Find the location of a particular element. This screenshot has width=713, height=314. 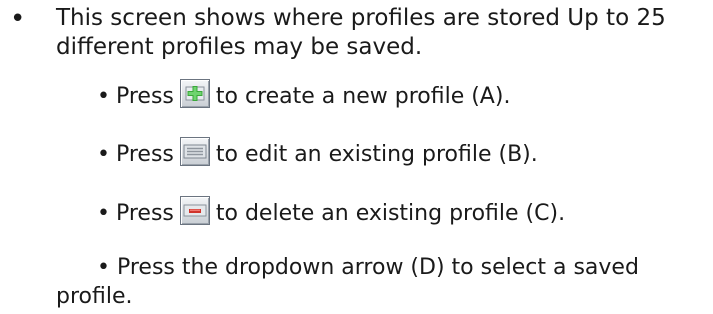

sub-item-text: to delete an existing profile (C). is located at coordinates (390, 213).